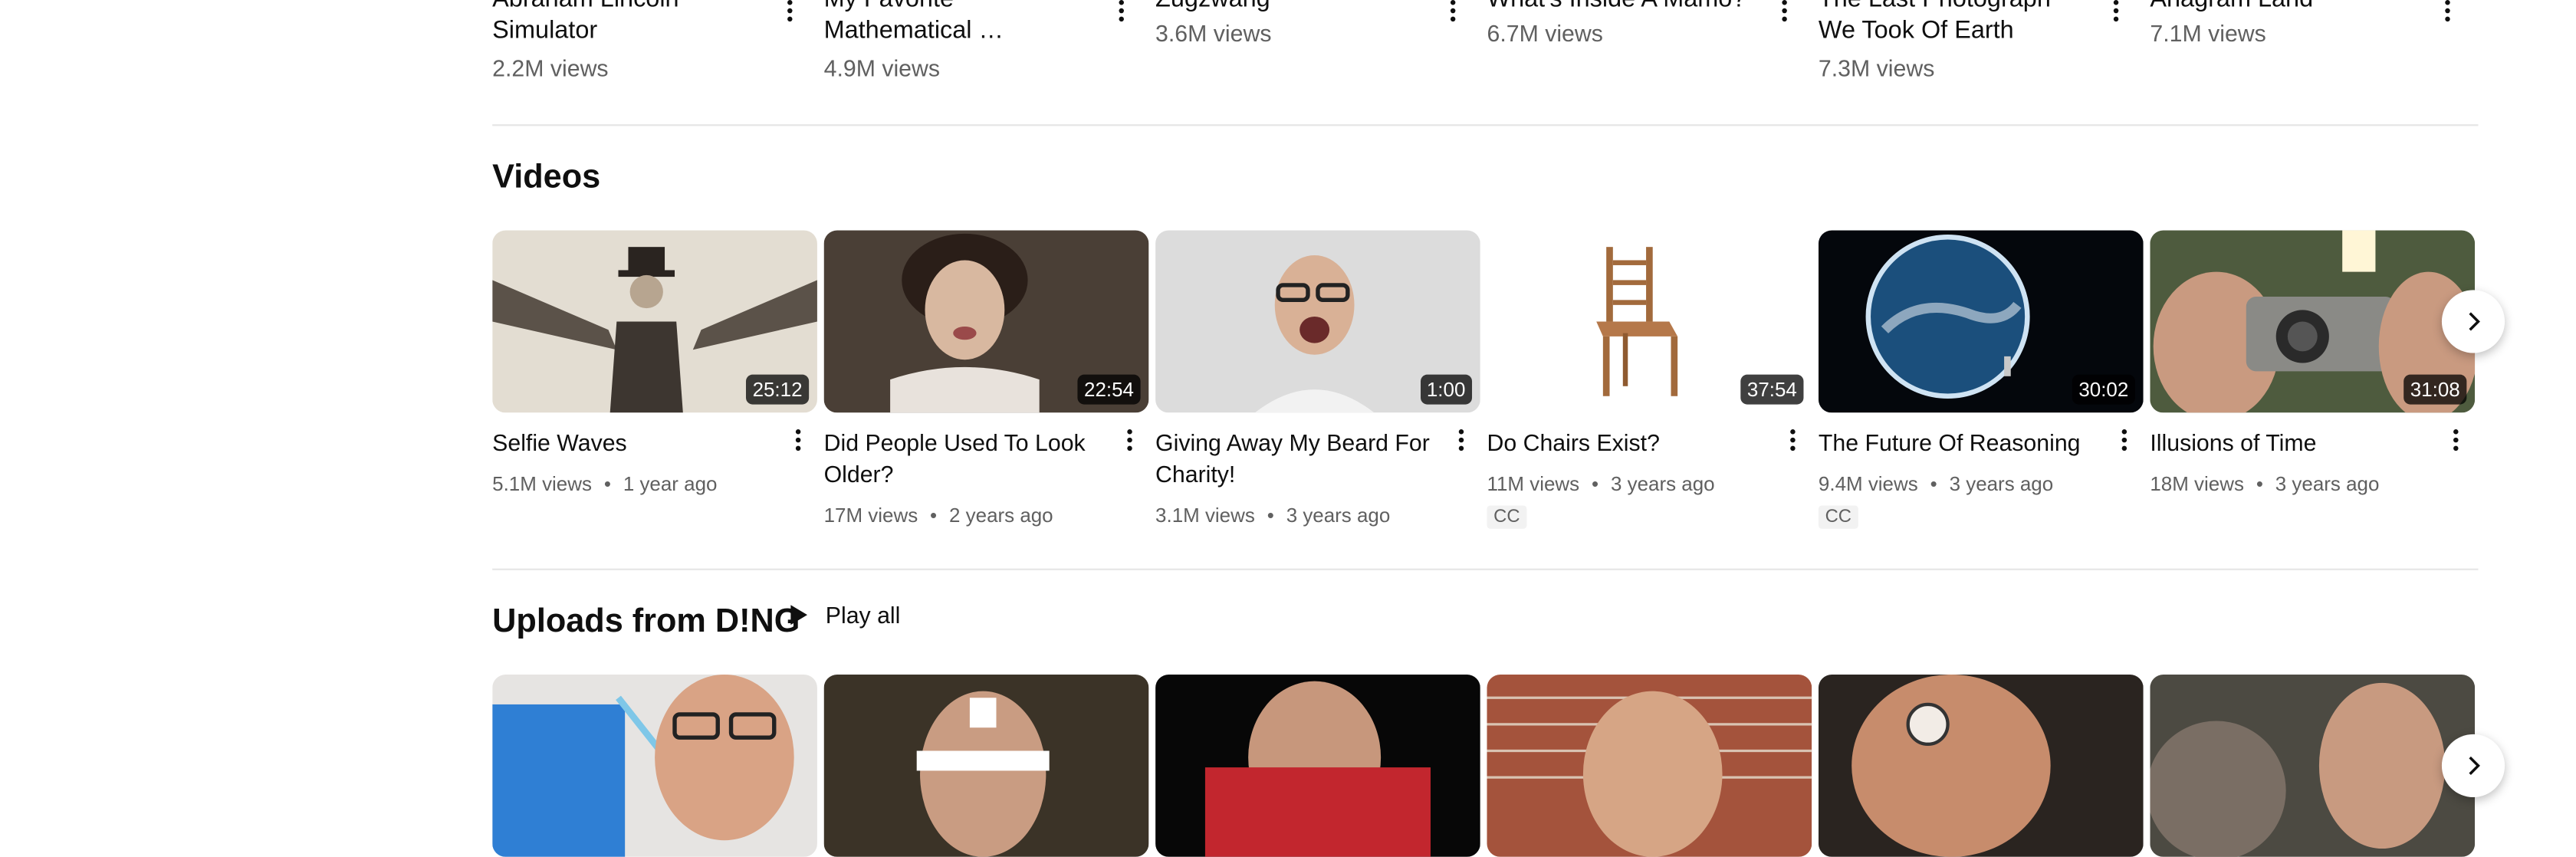 Image resolution: width=2576 pixels, height=857 pixels. What do you see at coordinates (1772, 389) in the screenshot?
I see `video-duration: 37:54` at bounding box center [1772, 389].